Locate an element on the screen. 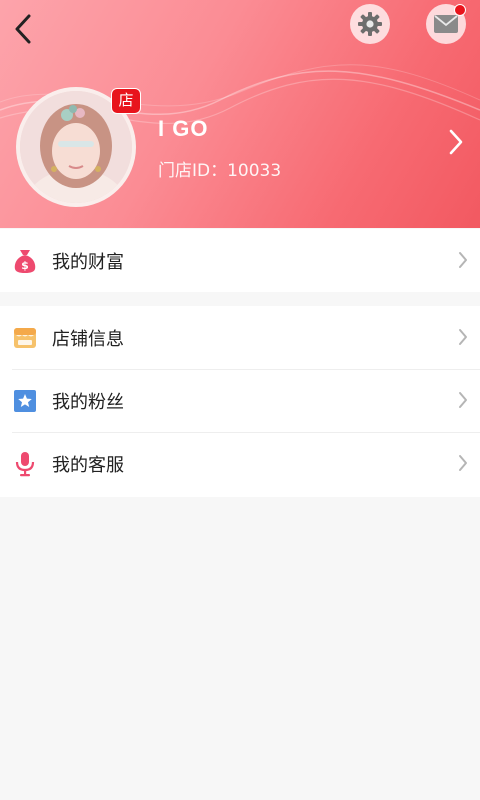 The width and height of the screenshot is (480, 800). menu-item-label: 店铺信息 is located at coordinates (88, 339).